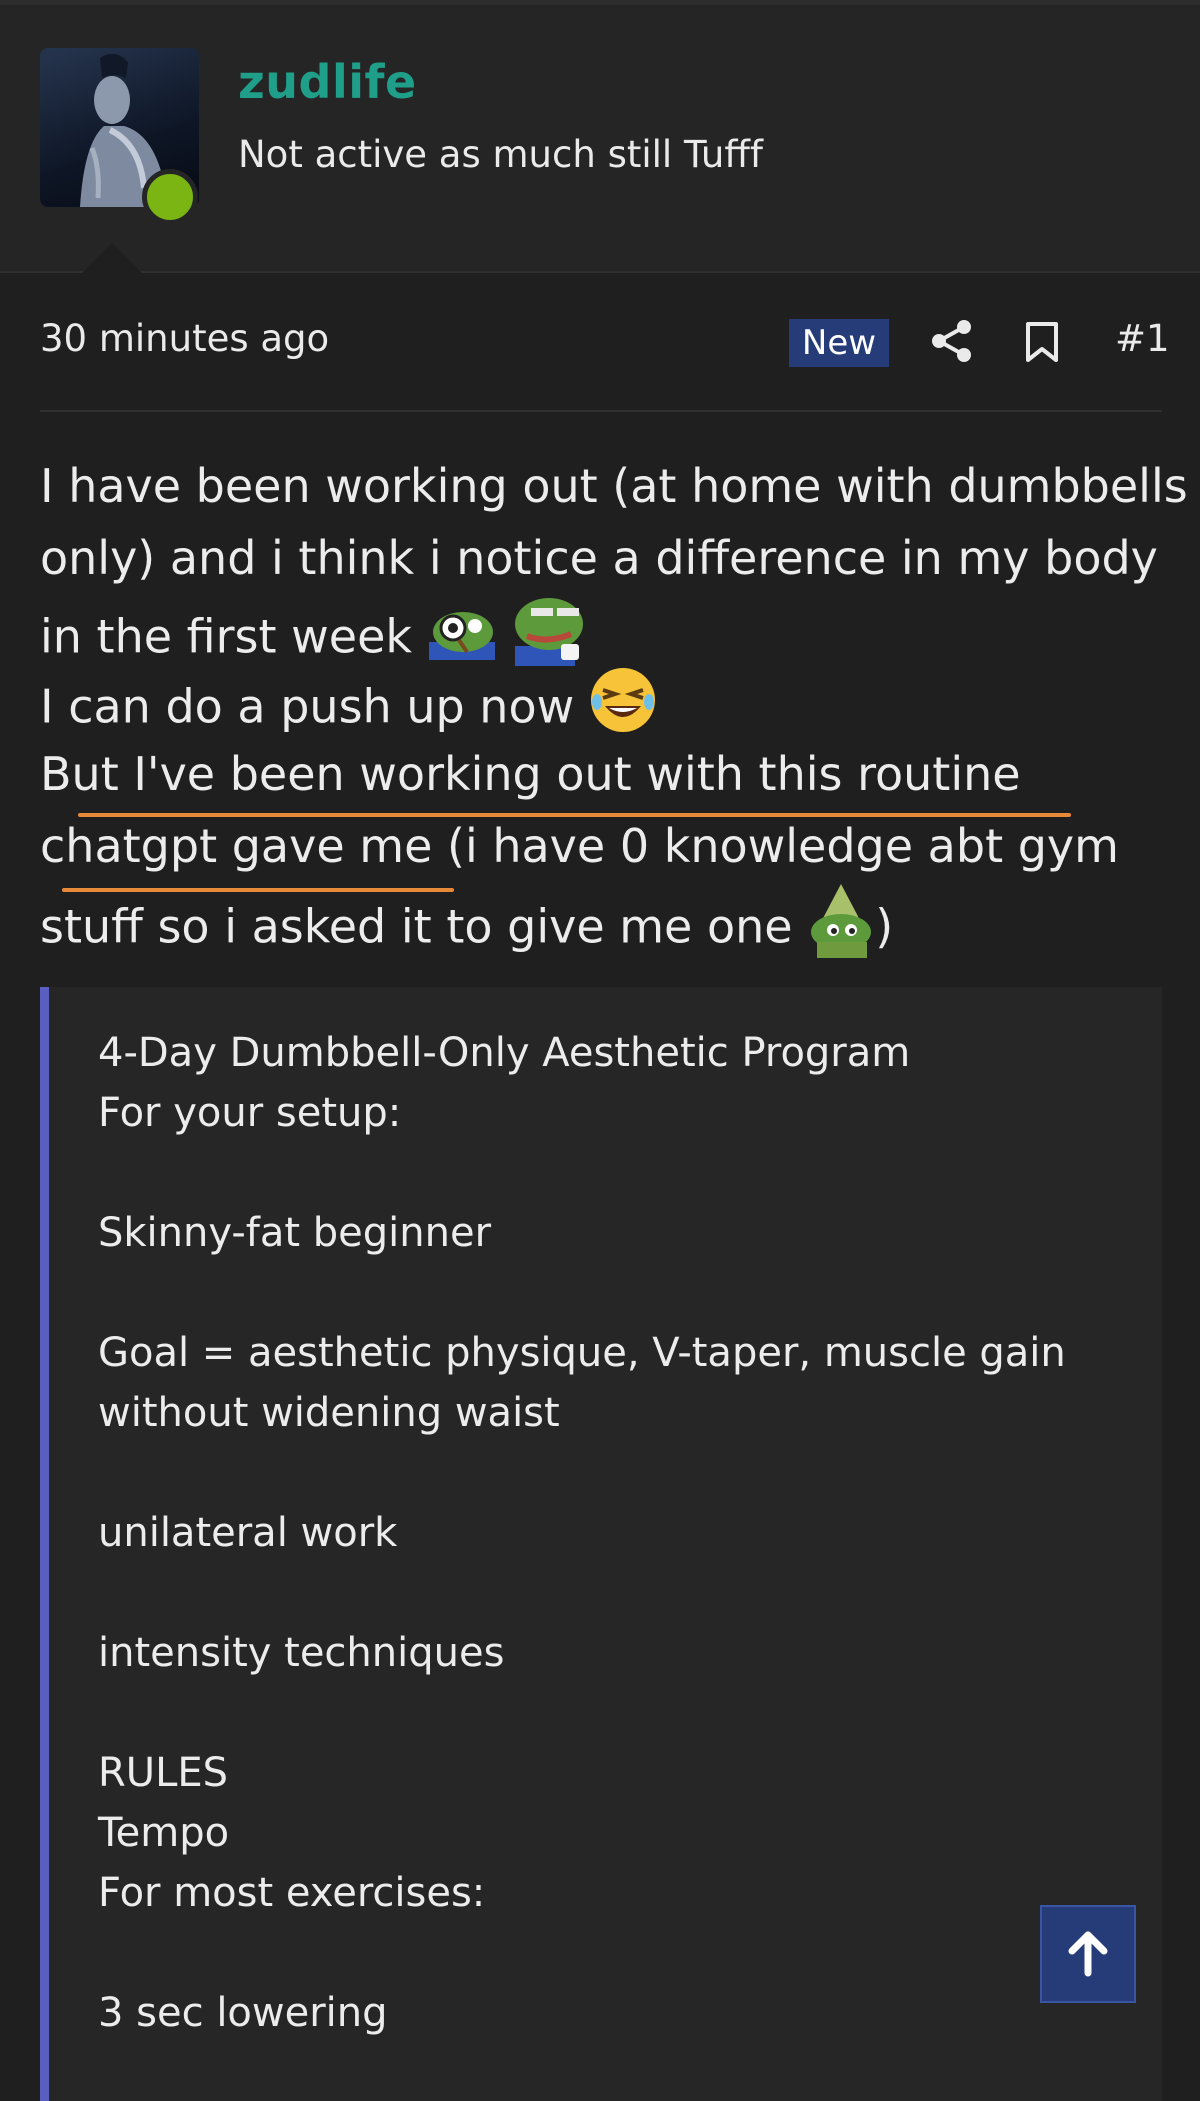  I want to click on quote-line: 3 sec lowering, so click(243, 2013).